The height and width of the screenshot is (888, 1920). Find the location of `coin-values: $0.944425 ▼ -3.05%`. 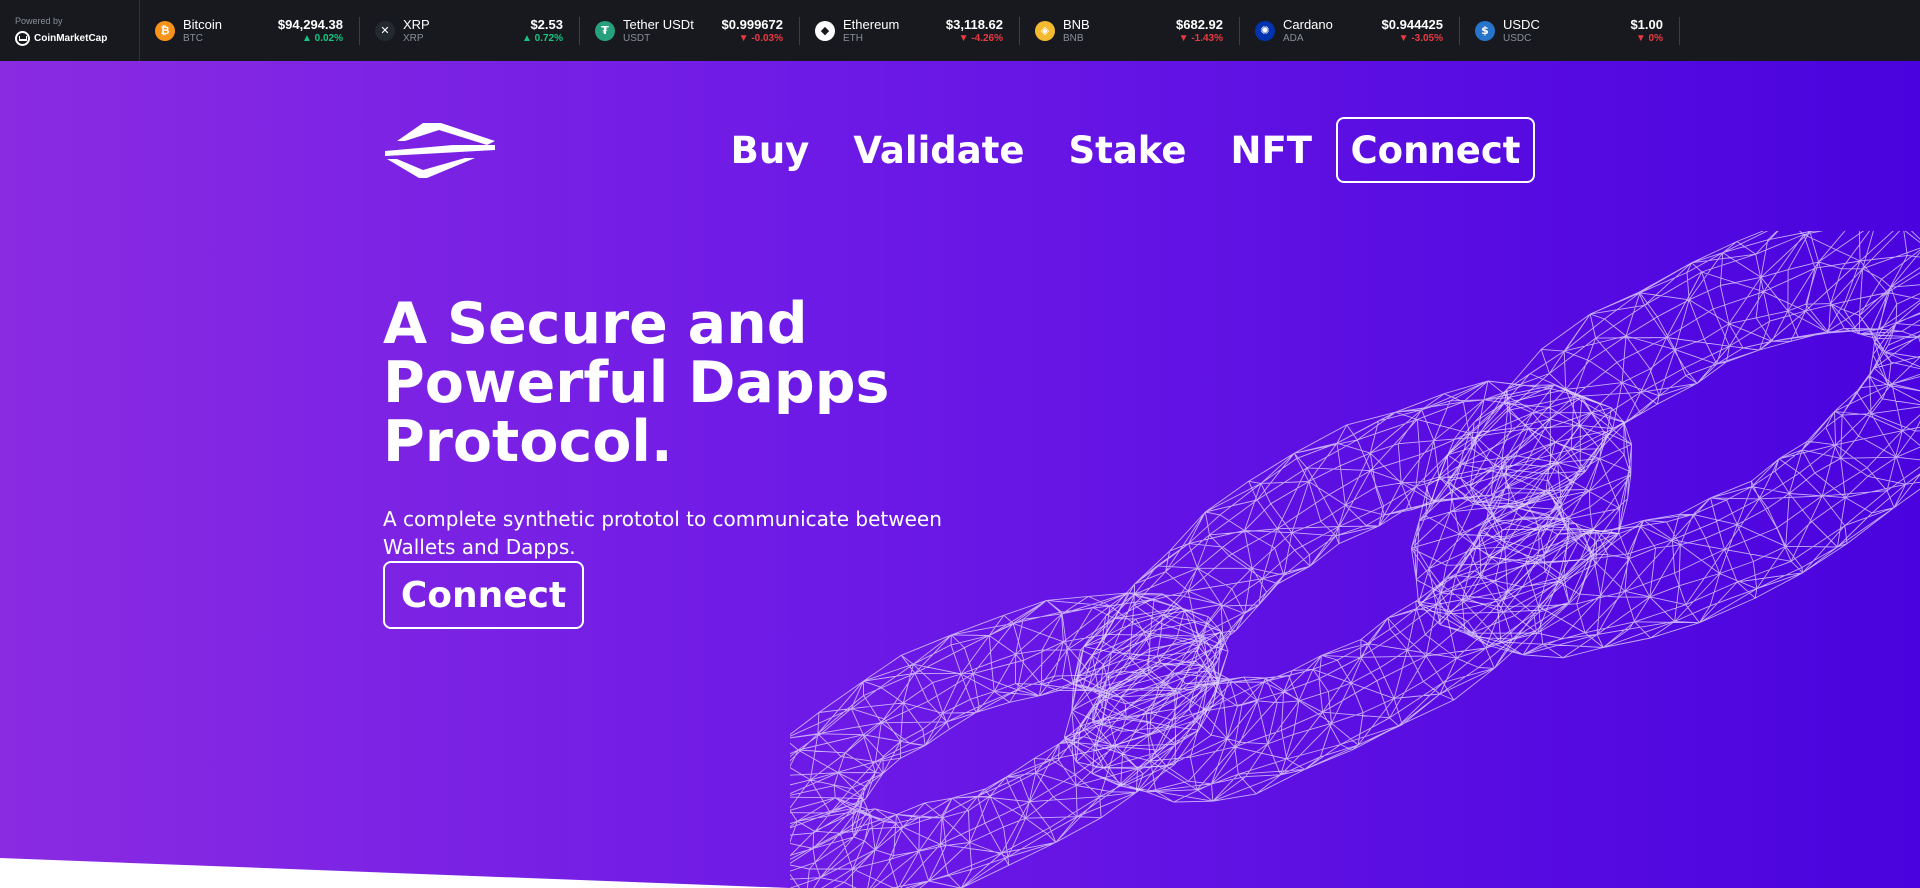

coin-values: $0.944425 ▼ -3.05% is located at coordinates (1412, 31).